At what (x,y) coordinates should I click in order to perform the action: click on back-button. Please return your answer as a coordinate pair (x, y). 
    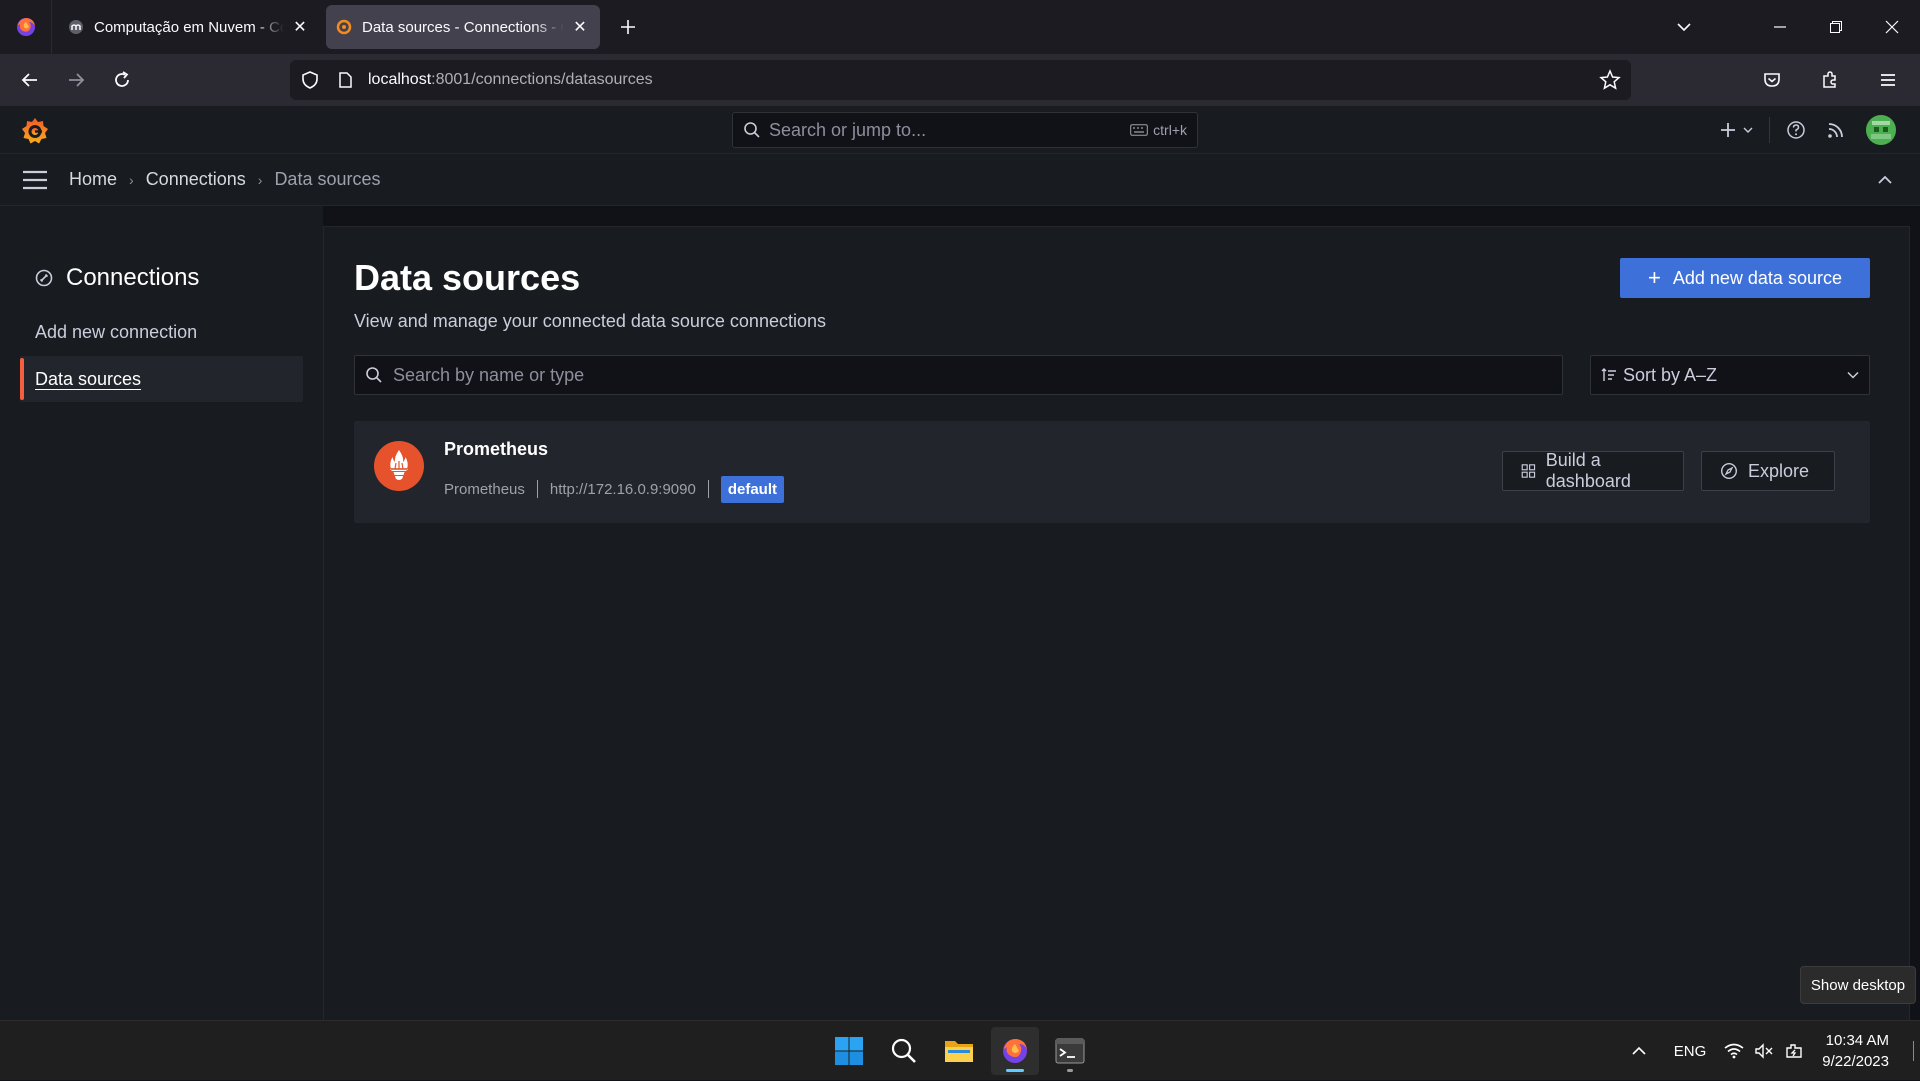
    Looking at the image, I should click on (30, 80).